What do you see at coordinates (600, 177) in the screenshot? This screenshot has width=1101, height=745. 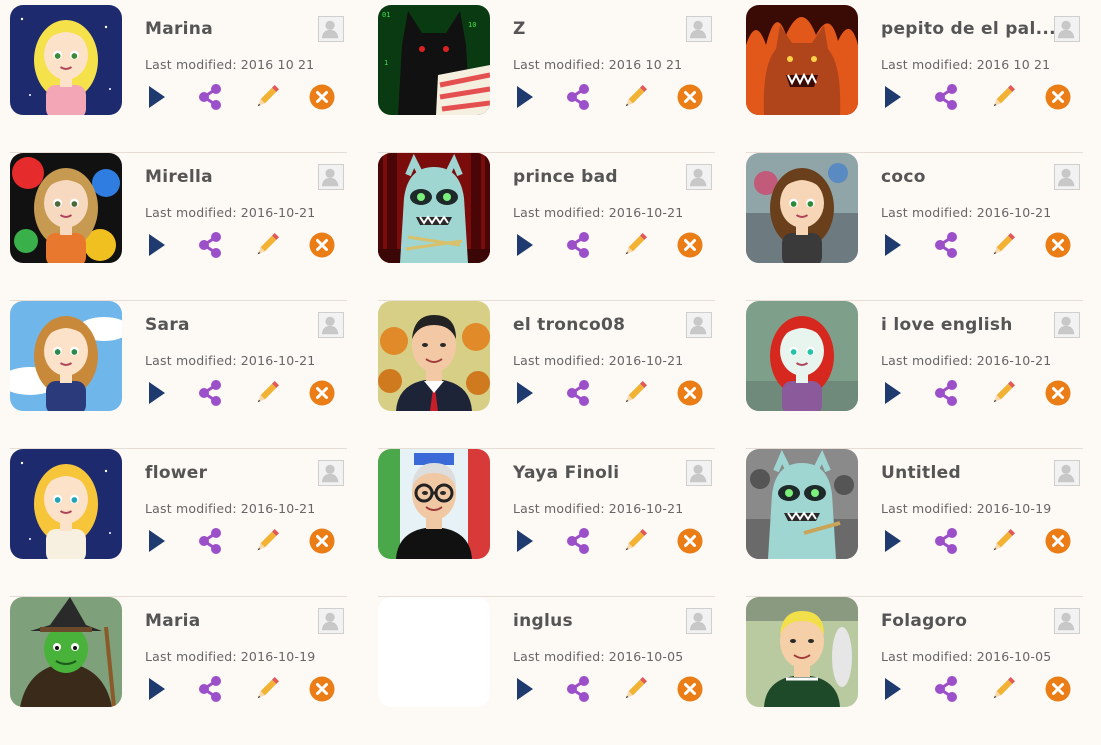 I see `creation-title: prince bad` at bounding box center [600, 177].